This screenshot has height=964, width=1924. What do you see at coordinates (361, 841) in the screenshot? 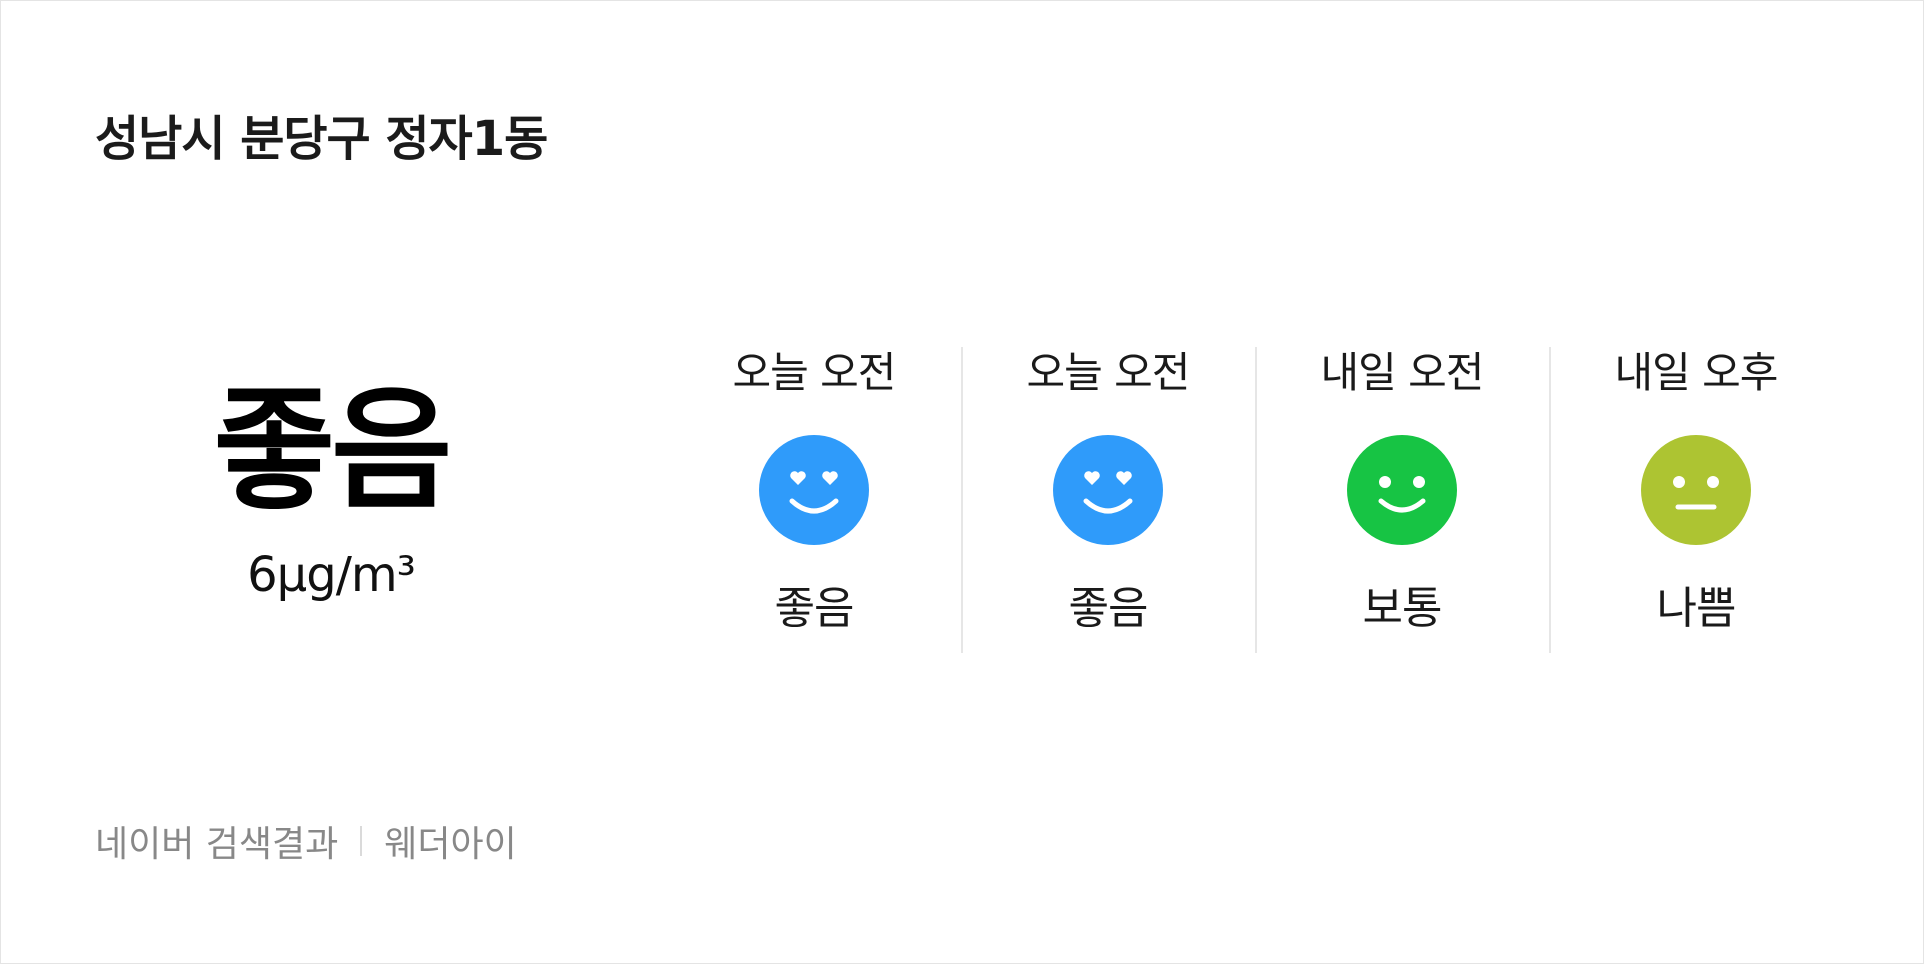
I see `footer-divider` at bounding box center [361, 841].